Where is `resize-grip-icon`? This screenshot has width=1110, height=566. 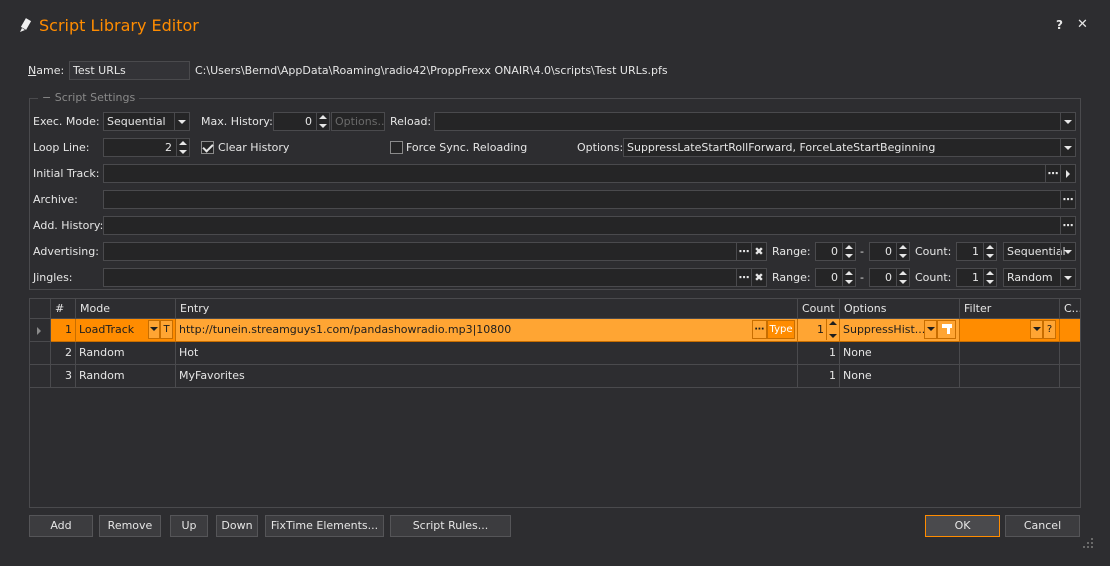
resize-grip-icon is located at coordinates (1088, 543).